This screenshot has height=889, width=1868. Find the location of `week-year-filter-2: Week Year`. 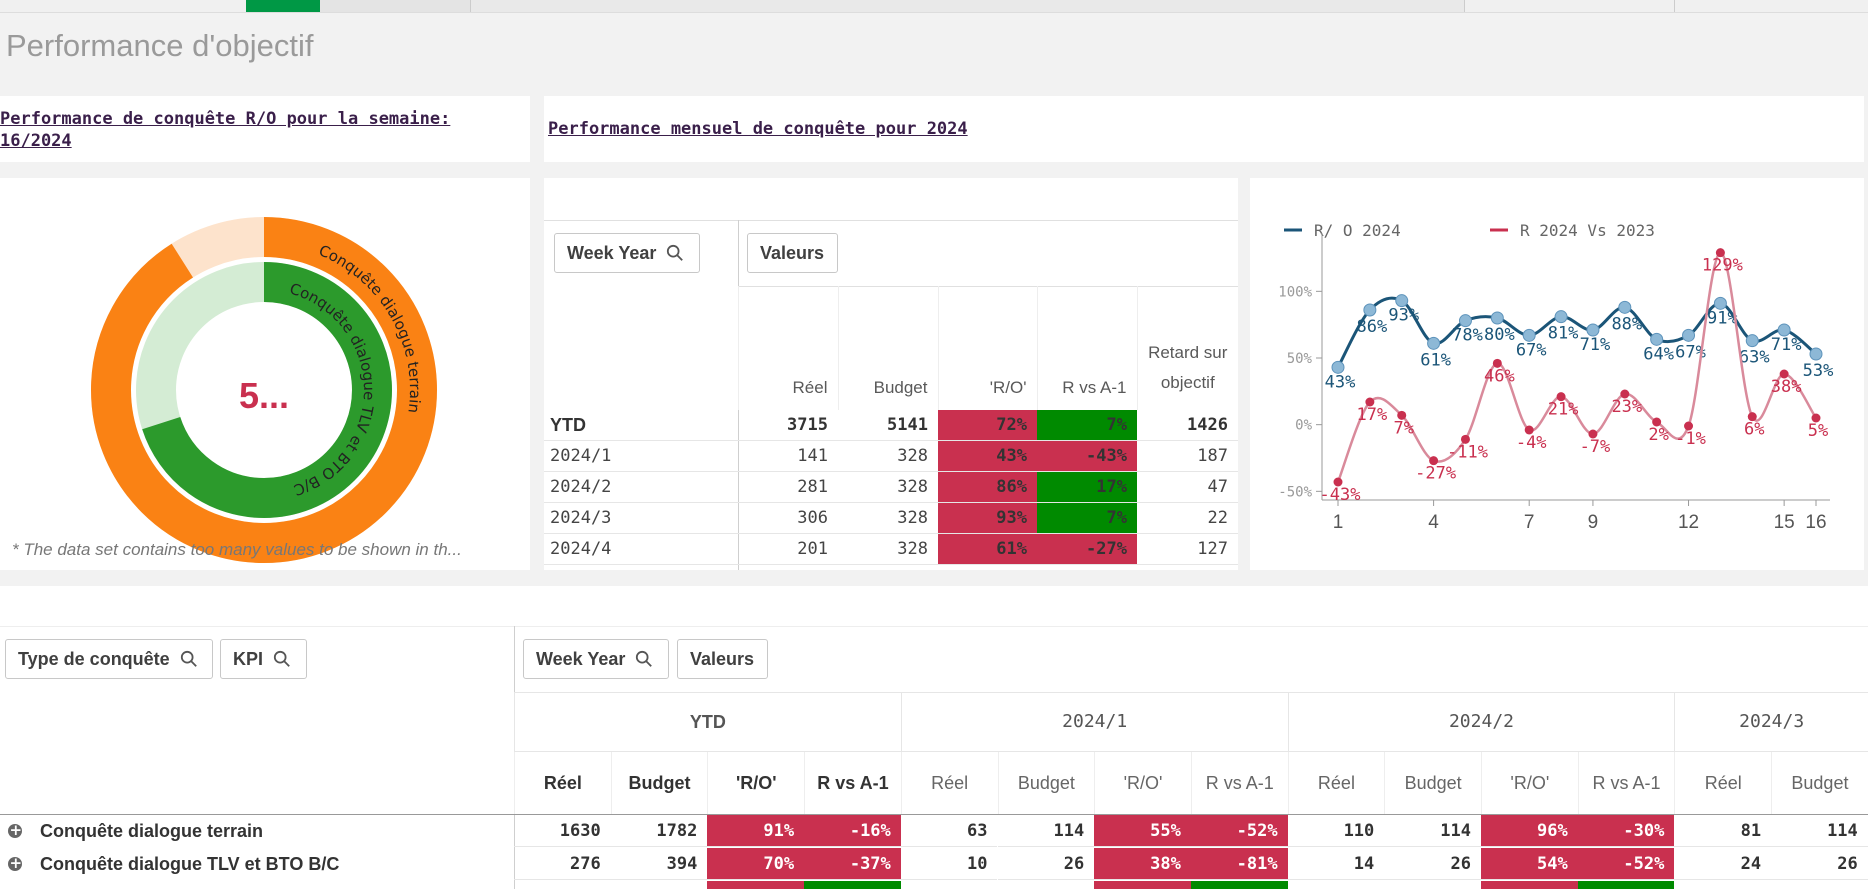

week-year-filter-2: Week Year is located at coordinates (596, 659).